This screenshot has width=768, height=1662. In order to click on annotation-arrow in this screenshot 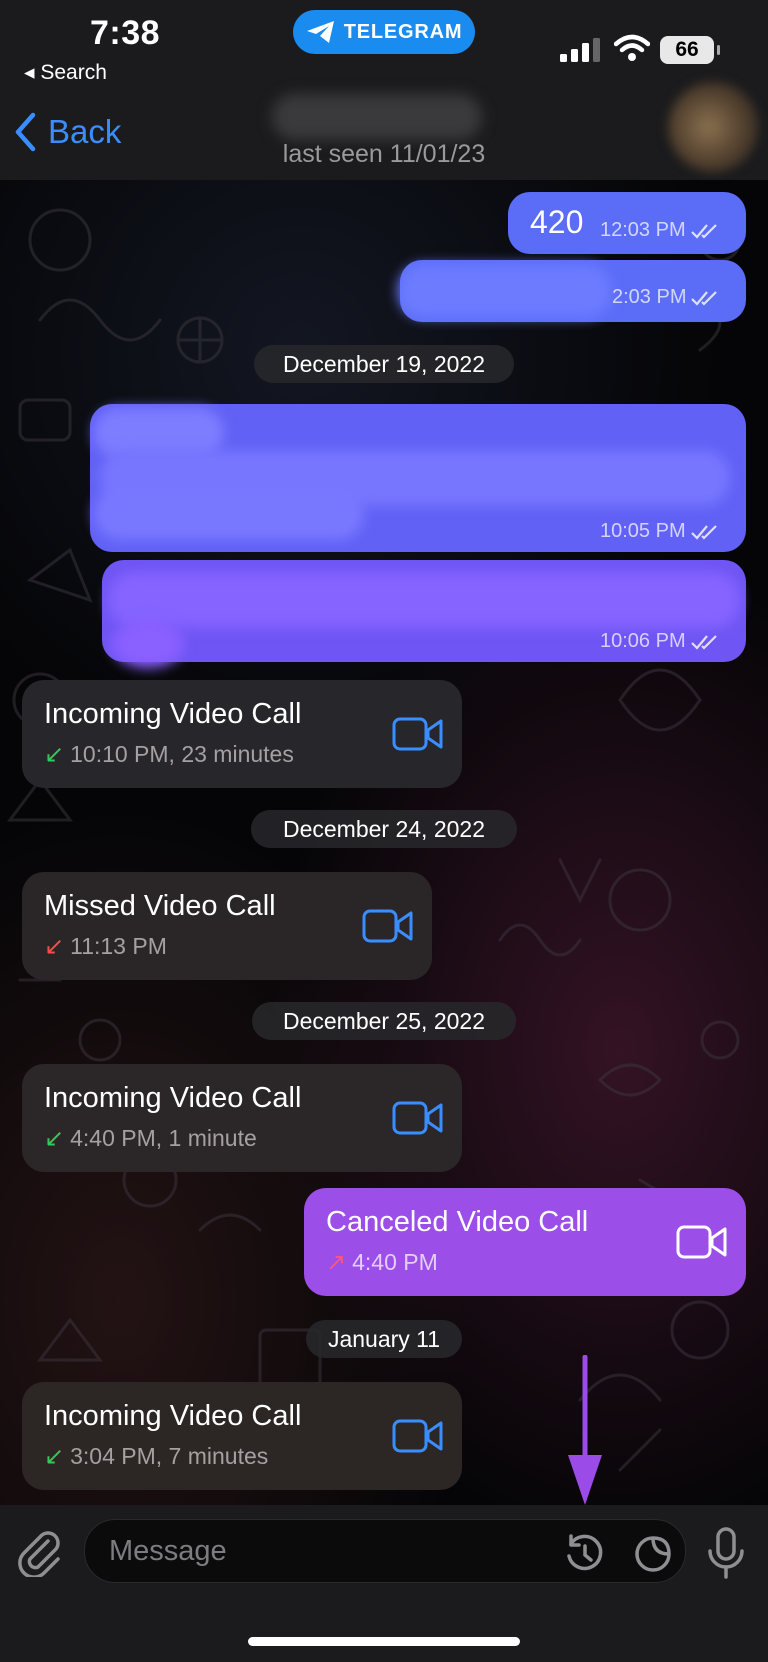, I will do `click(585, 1430)`.